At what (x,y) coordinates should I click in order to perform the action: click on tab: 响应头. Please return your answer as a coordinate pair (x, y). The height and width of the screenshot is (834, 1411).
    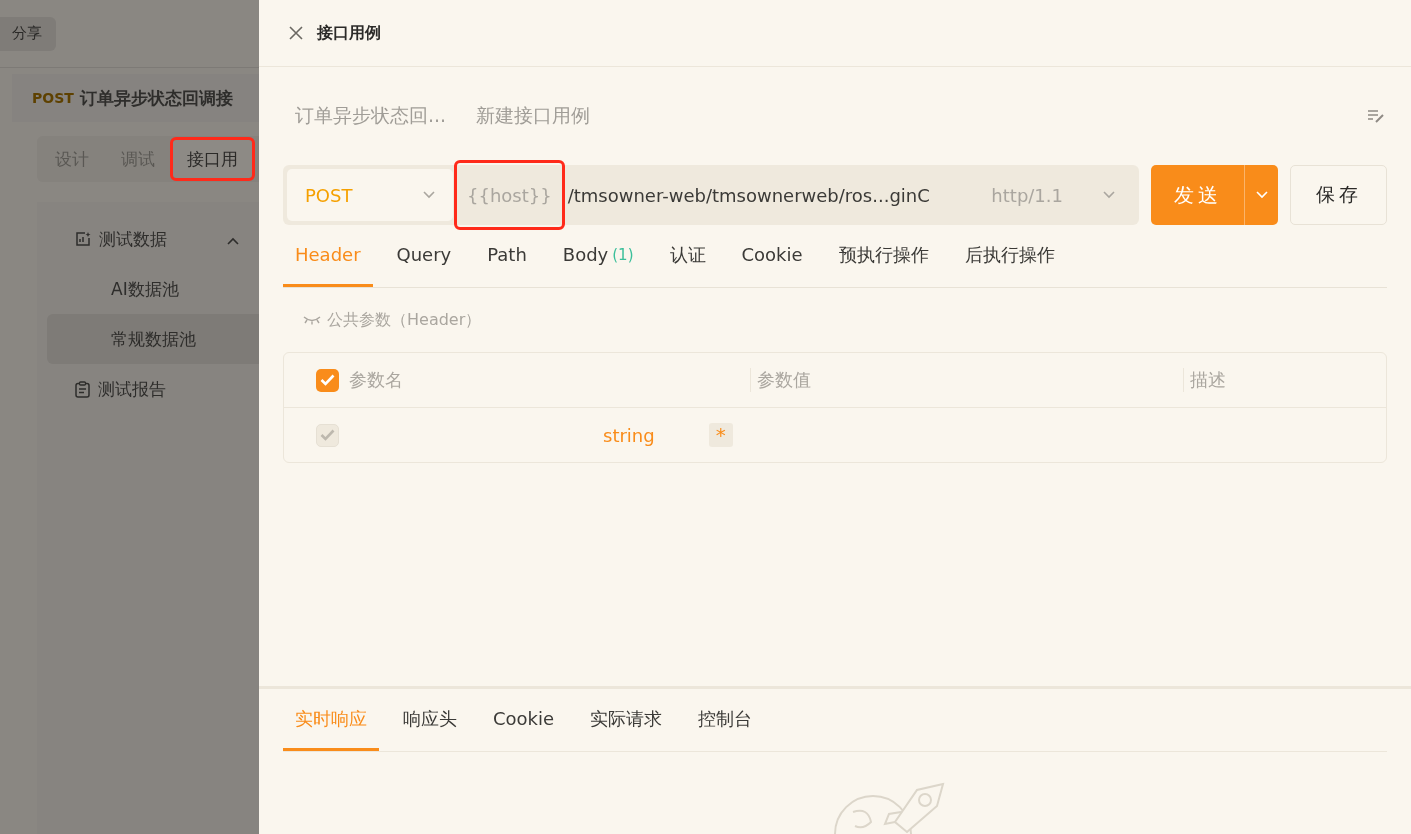
    Looking at the image, I should click on (430, 720).